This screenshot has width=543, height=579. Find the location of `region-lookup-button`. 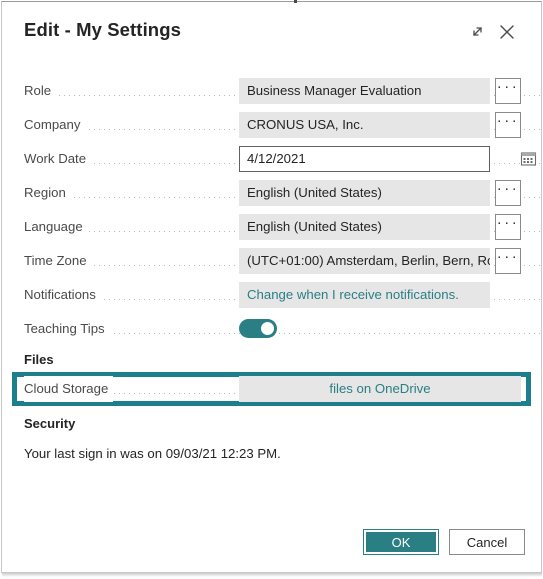

region-lookup-button is located at coordinates (508, 191).